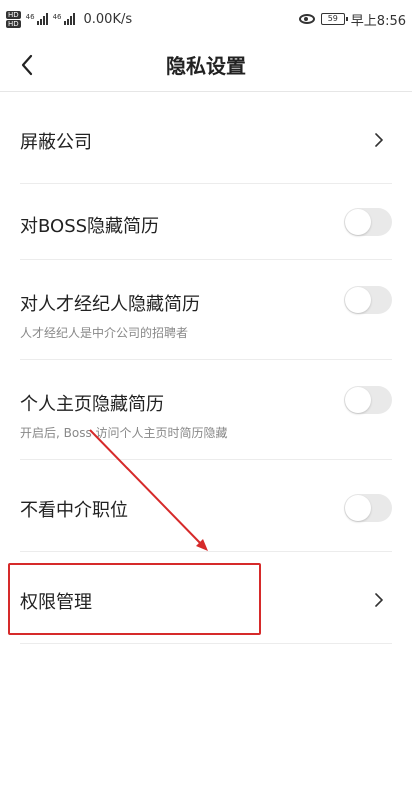 This screenshot has height=800, width=412. I want to click on setting-hide-from-boss: 对BOSS隐藏简历, so click(206, 222).